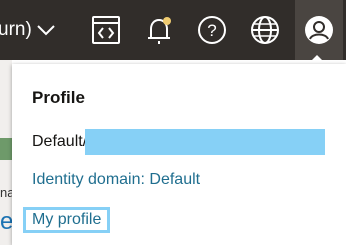 The height and width of the screenshot is (245, 346). Describe the element at coordinates (116, 180) in the screenshot. I see `identity-domain-link: Identity domain: Default` at that location.